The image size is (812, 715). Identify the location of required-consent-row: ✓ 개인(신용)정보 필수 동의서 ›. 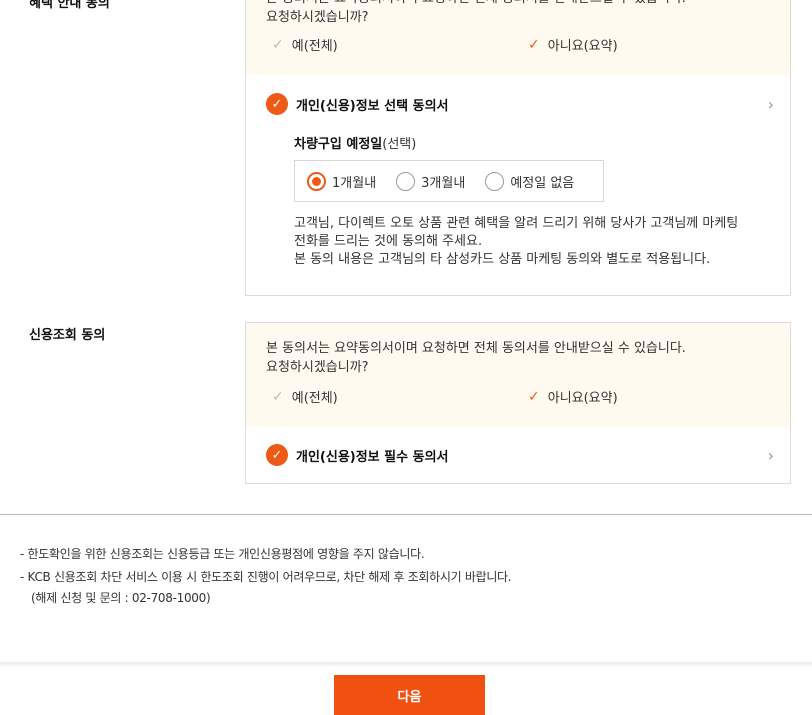
(520, 455).